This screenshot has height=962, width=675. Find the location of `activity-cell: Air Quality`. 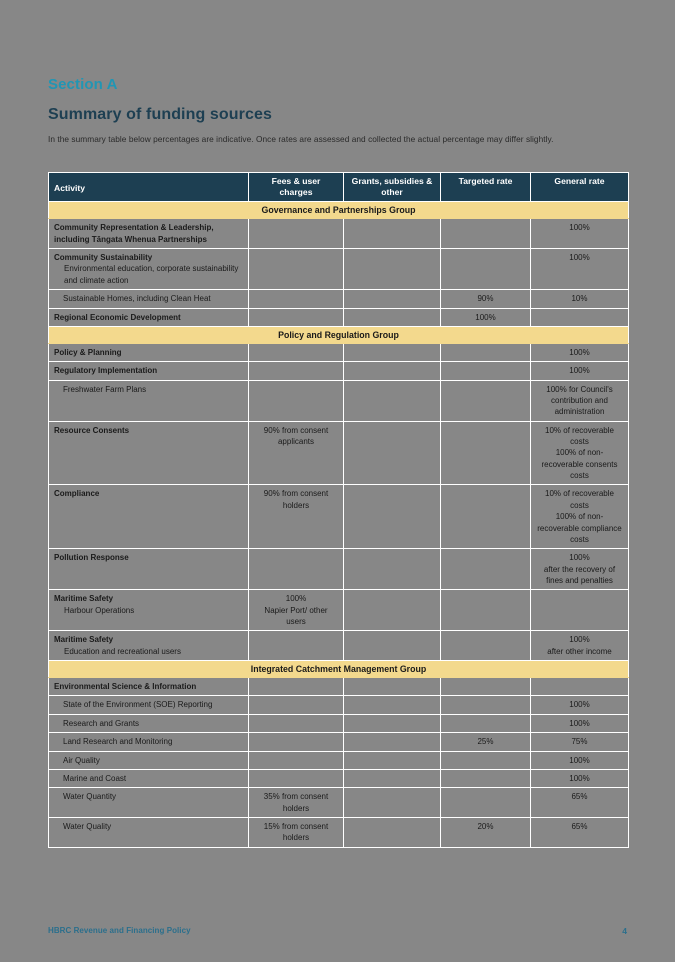

activity-cell: Air Quality is located at coordinates (148, 760).